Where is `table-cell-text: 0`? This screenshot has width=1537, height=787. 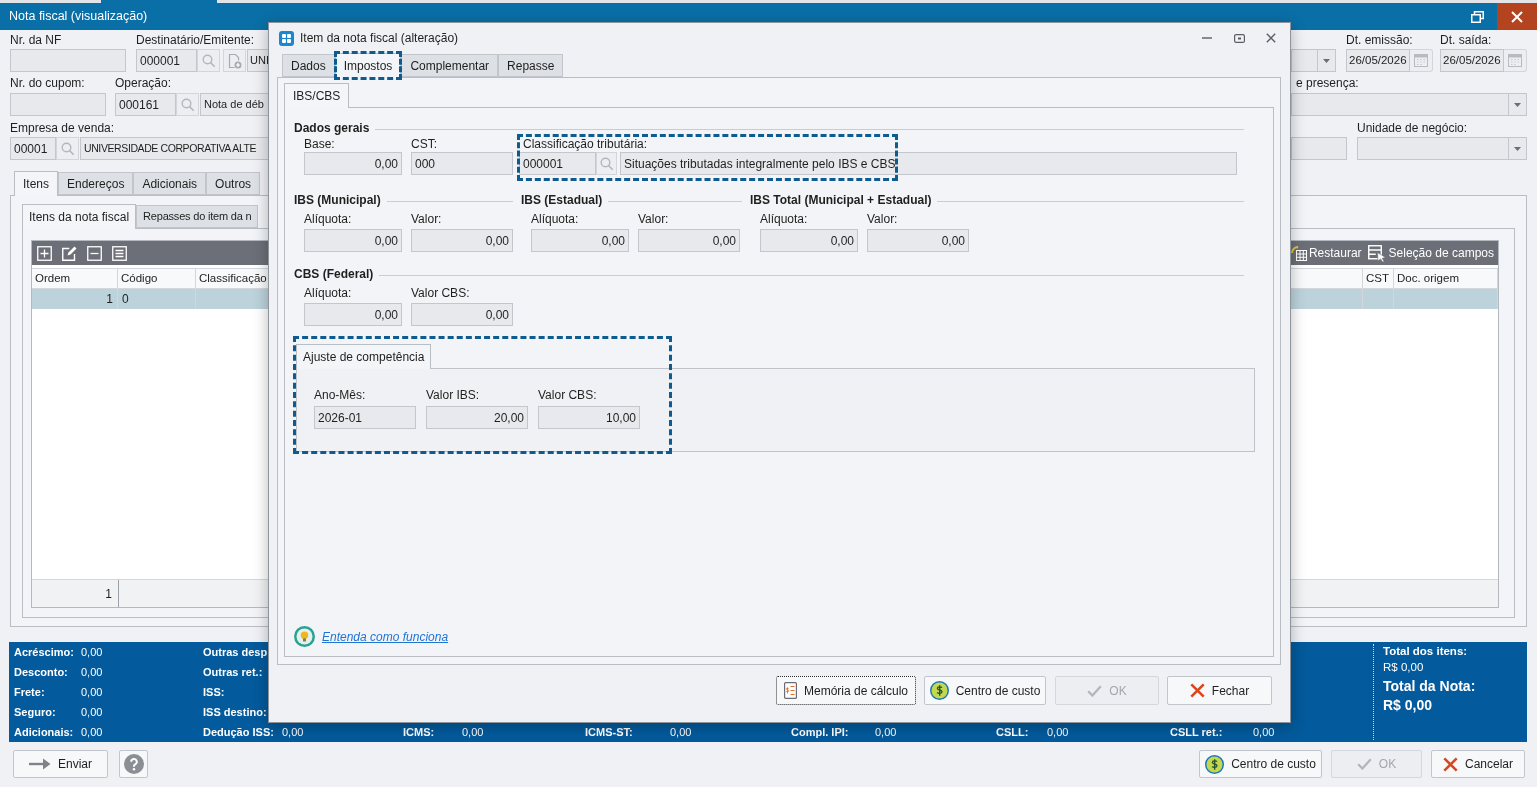 table-cell-text: 0 is located at coordinates (125, 299).